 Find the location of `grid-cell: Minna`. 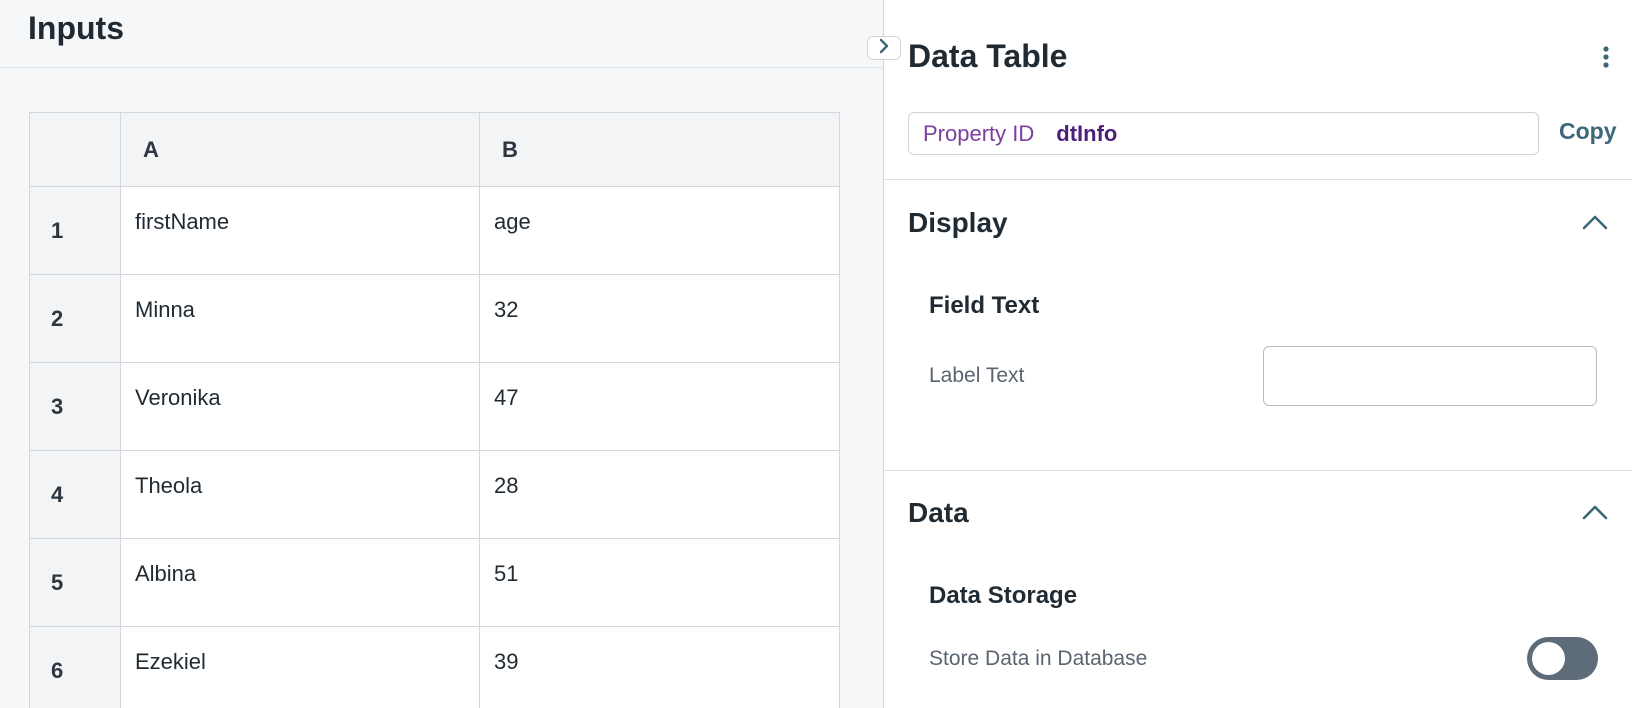

grid-cell: Minna is located at coordinates (300, 318).